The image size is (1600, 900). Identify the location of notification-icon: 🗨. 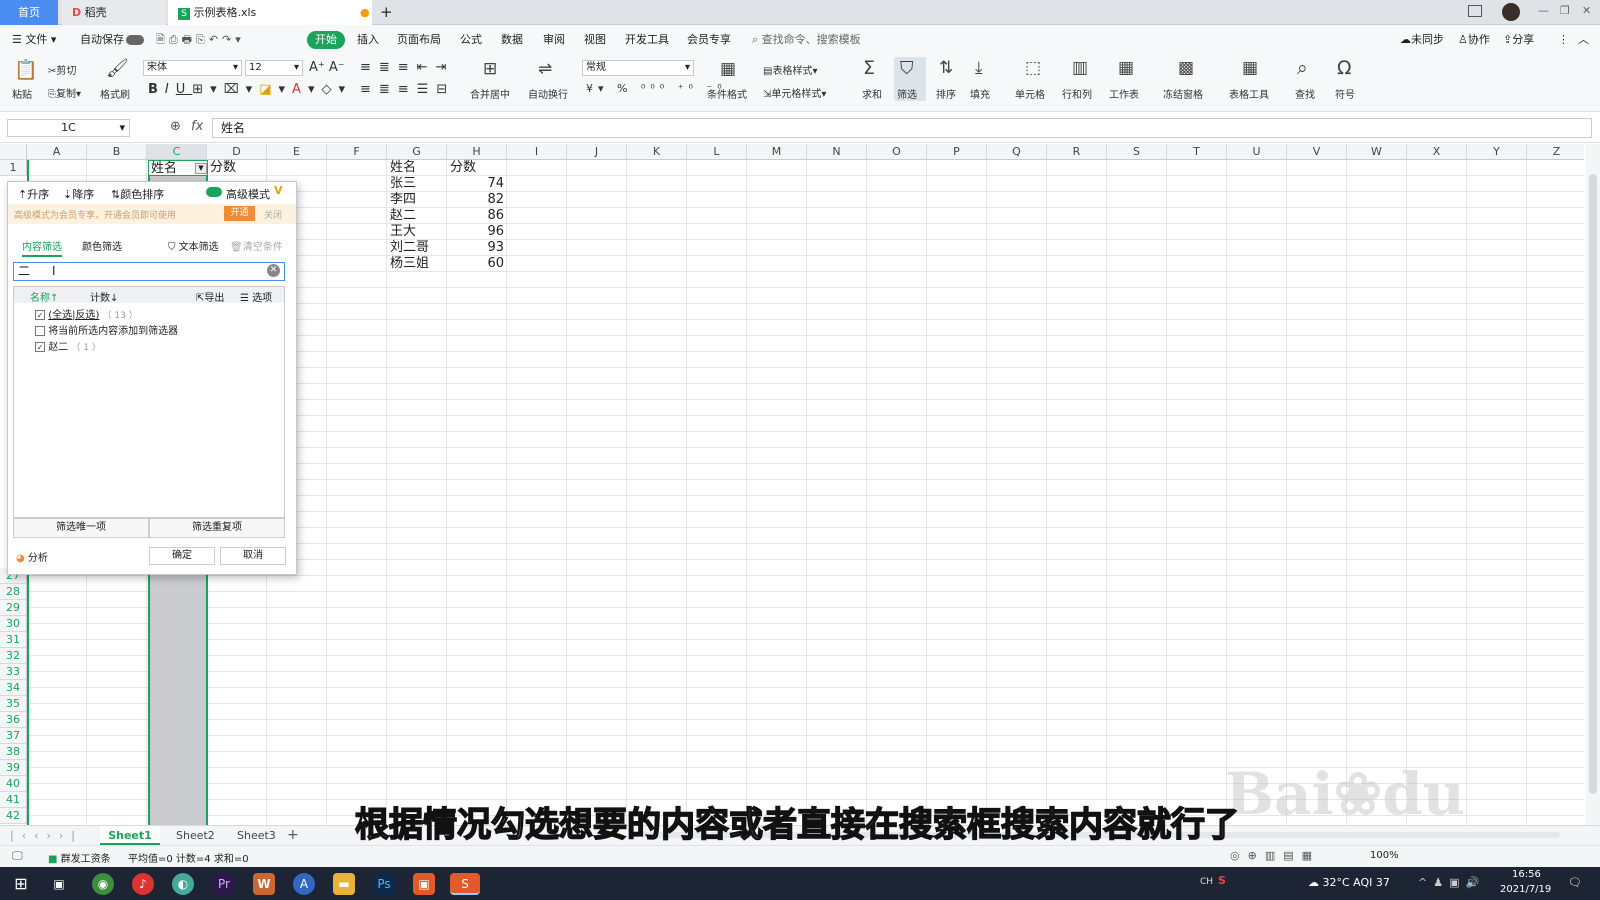
(1575, 882).